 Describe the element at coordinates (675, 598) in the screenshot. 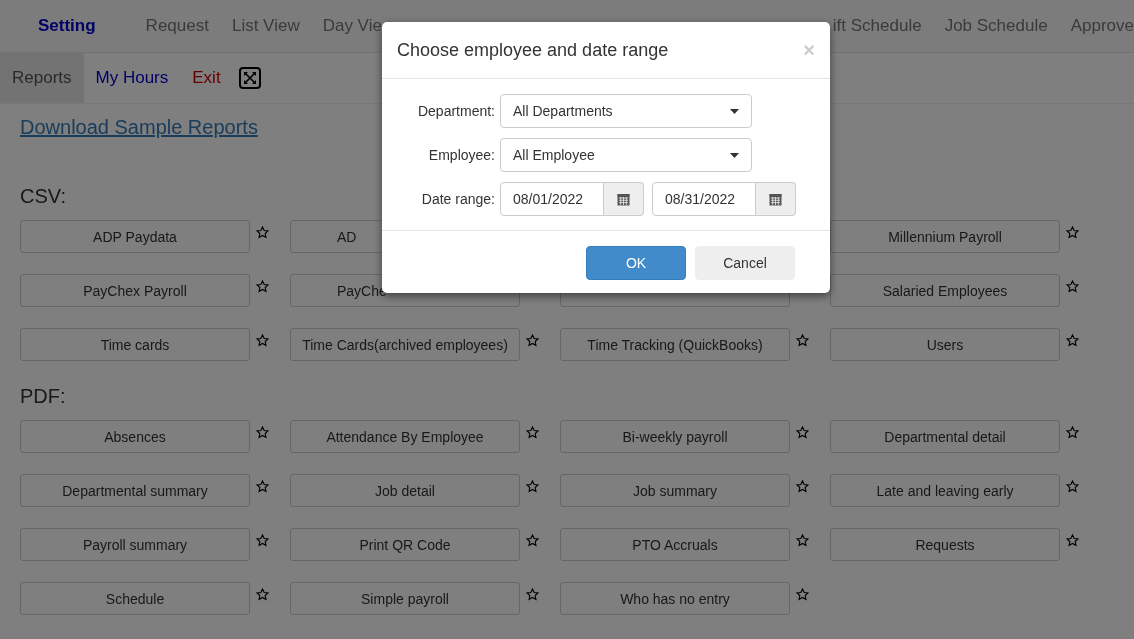

I see `report-button: Who has no entry` at that location.